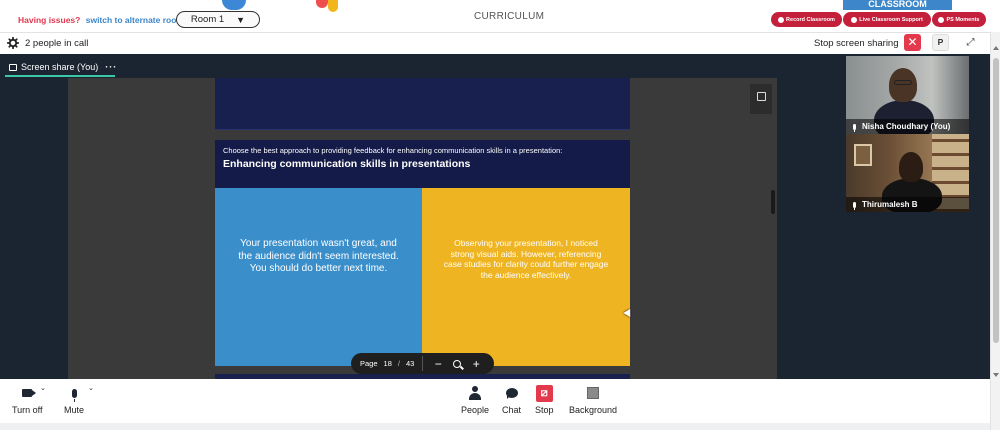  I want to click on record-icon, so click(781, 19).